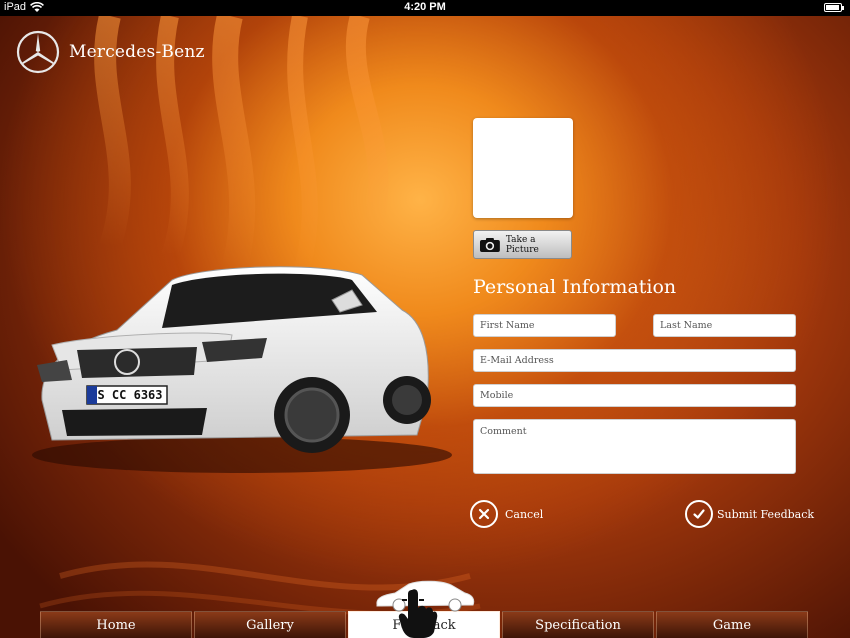 The image size is (850, 638). I want to click on tab-specification: Specification, so click(578, 624).